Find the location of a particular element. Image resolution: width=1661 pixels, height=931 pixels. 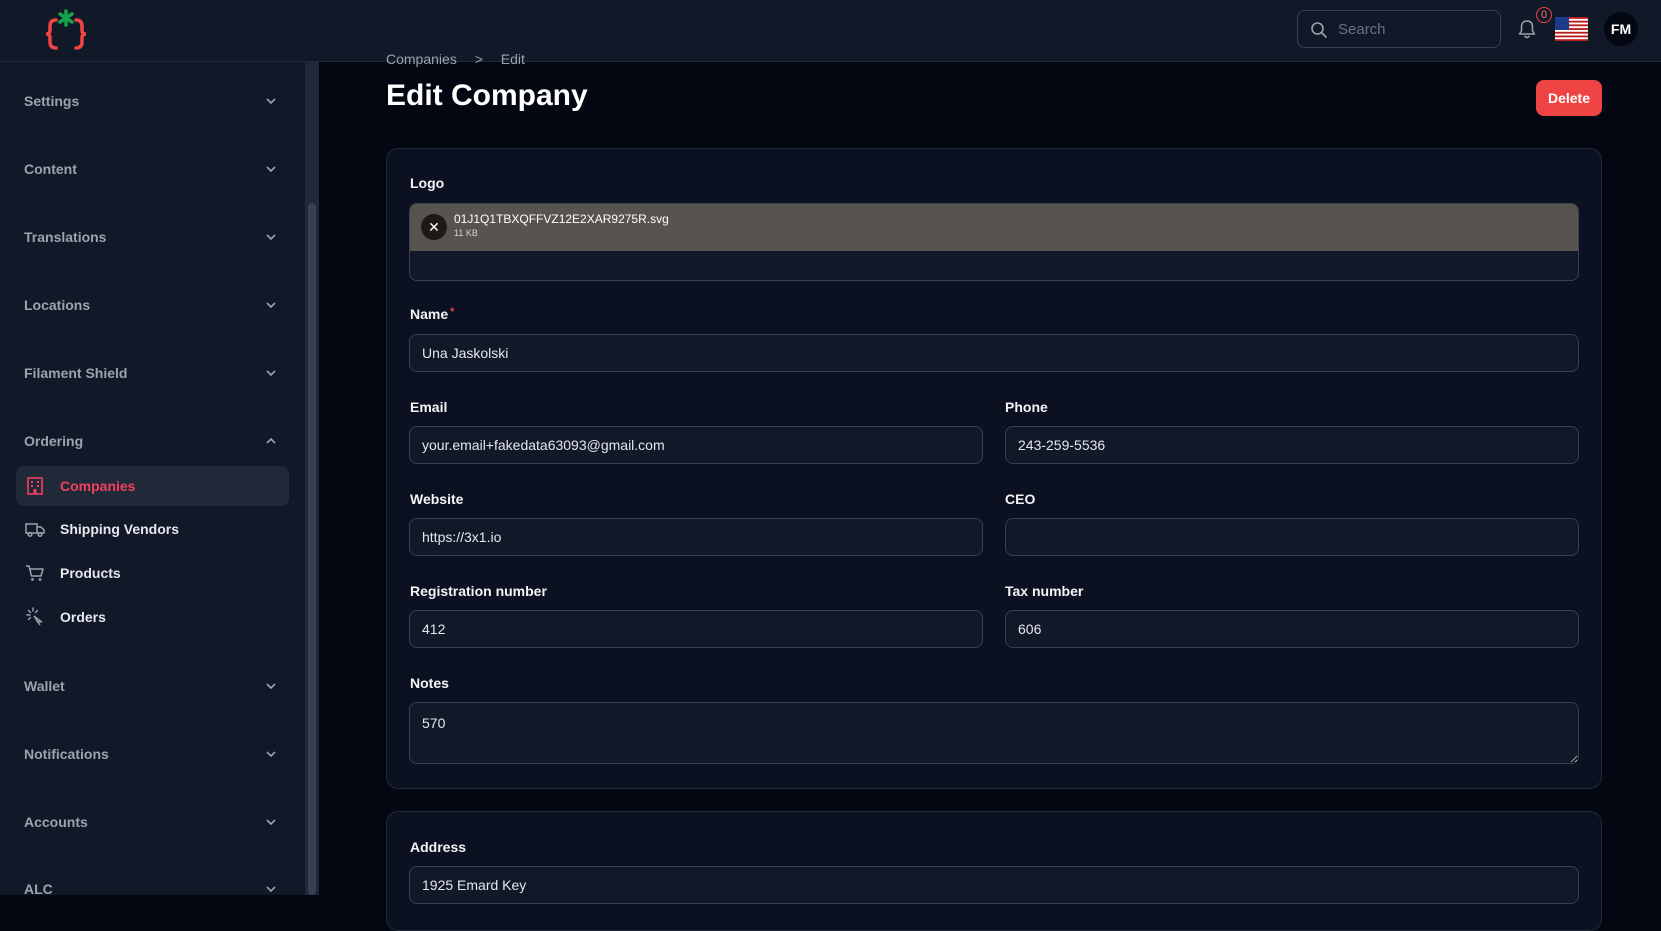

logo-label: Logo is located at coordinates (427, 183).